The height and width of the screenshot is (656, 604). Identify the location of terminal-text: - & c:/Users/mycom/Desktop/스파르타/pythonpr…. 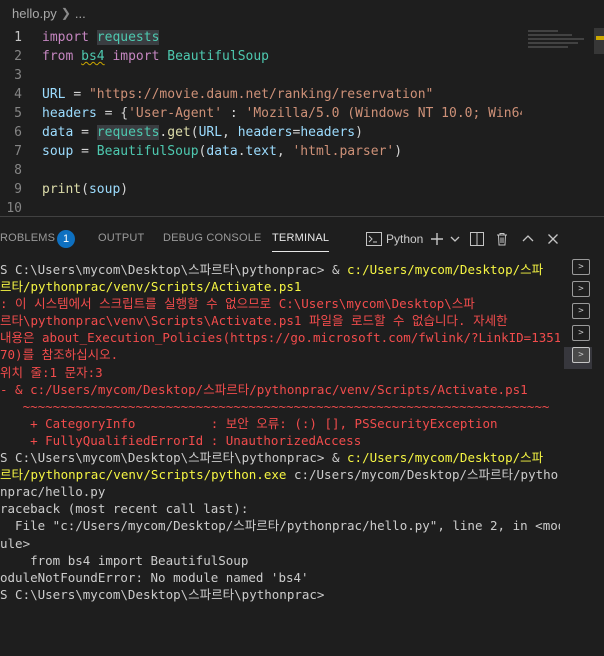
(264, 389).